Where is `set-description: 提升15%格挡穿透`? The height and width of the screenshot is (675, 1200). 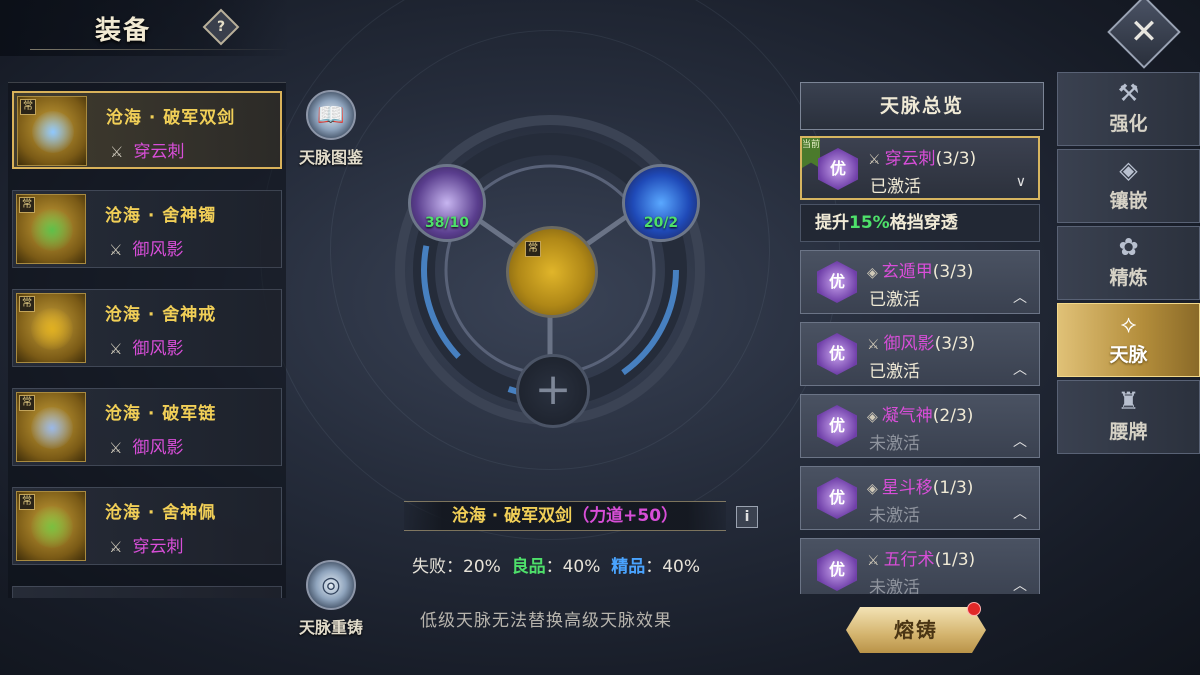 set-description: 提升15%格挡穿透 is located at coordinates (920, 223).